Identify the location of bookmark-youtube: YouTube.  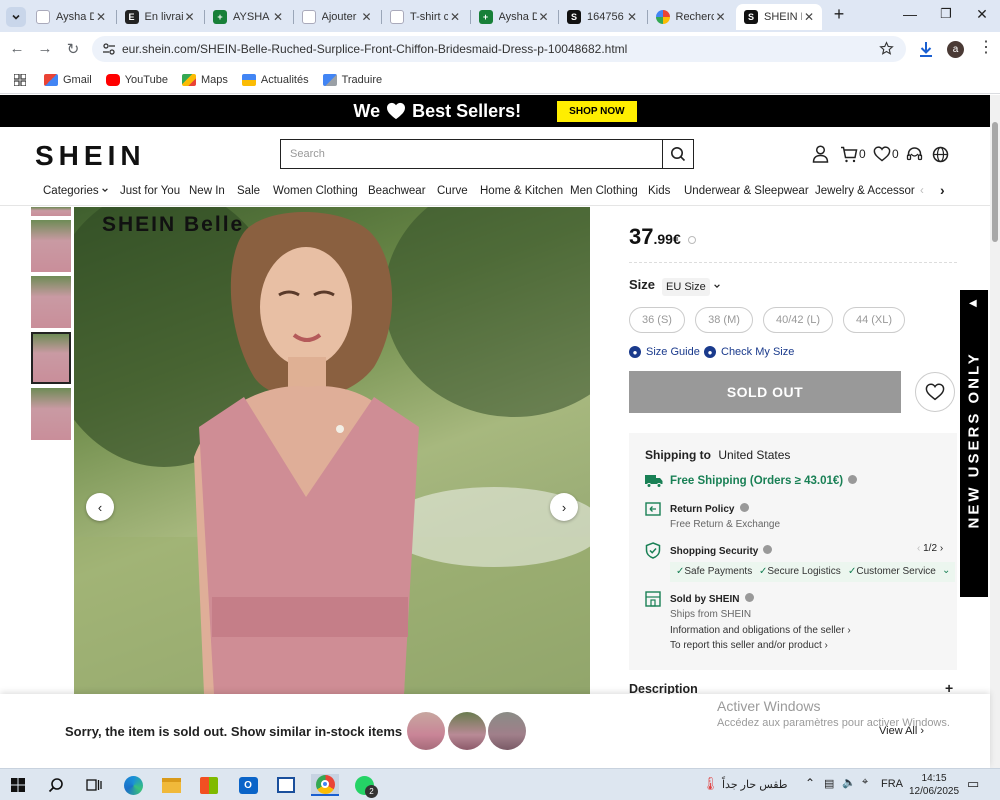
(136, 79).